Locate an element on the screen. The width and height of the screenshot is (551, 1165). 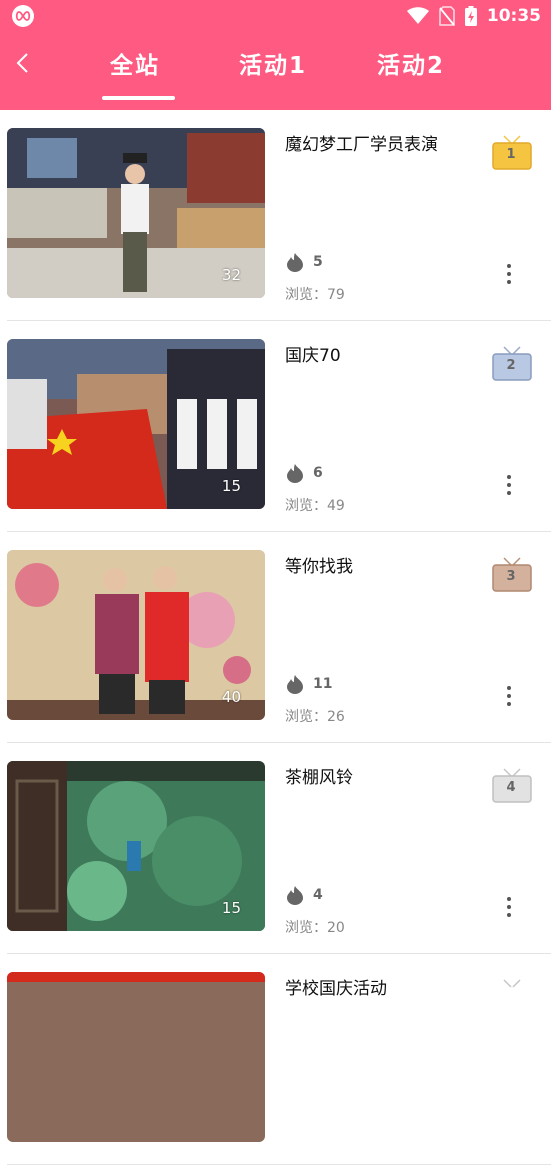
rank-badge: 4 is located at coordinates (512, 785).